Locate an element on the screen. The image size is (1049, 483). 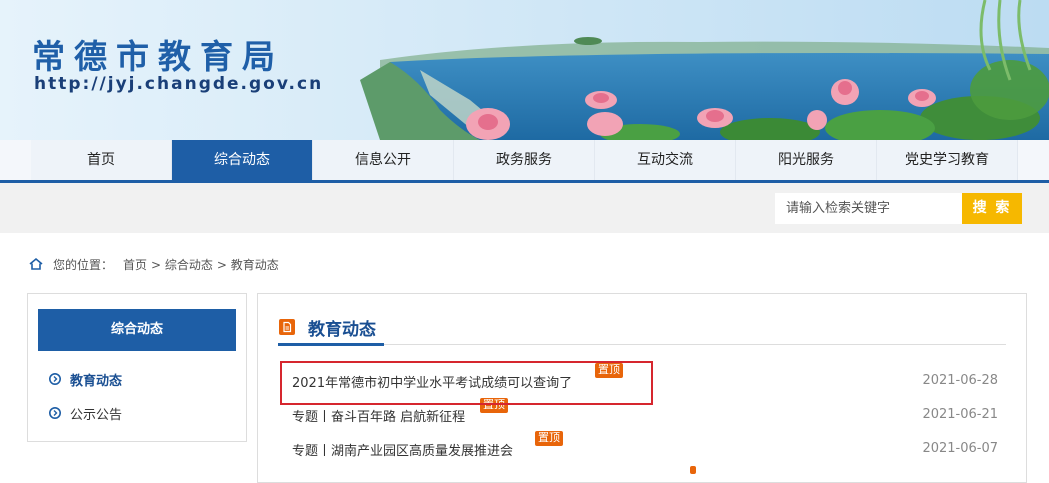
sidebar-item-label: 公示公告 is located at coordinates (96, 415).